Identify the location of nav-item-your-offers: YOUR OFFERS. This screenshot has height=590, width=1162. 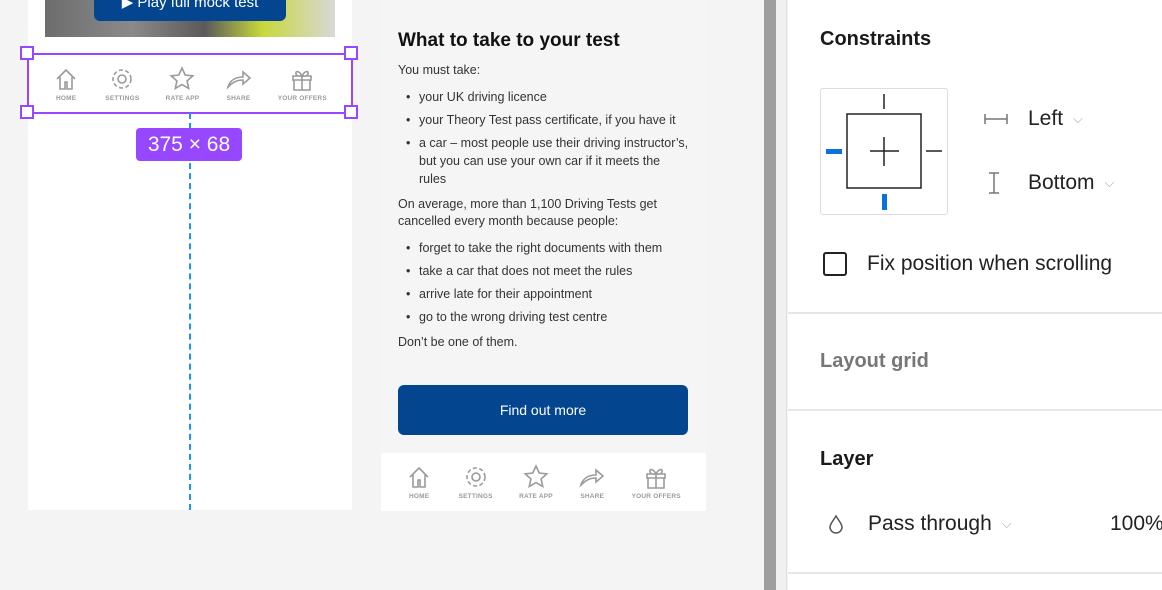
(656, 482).